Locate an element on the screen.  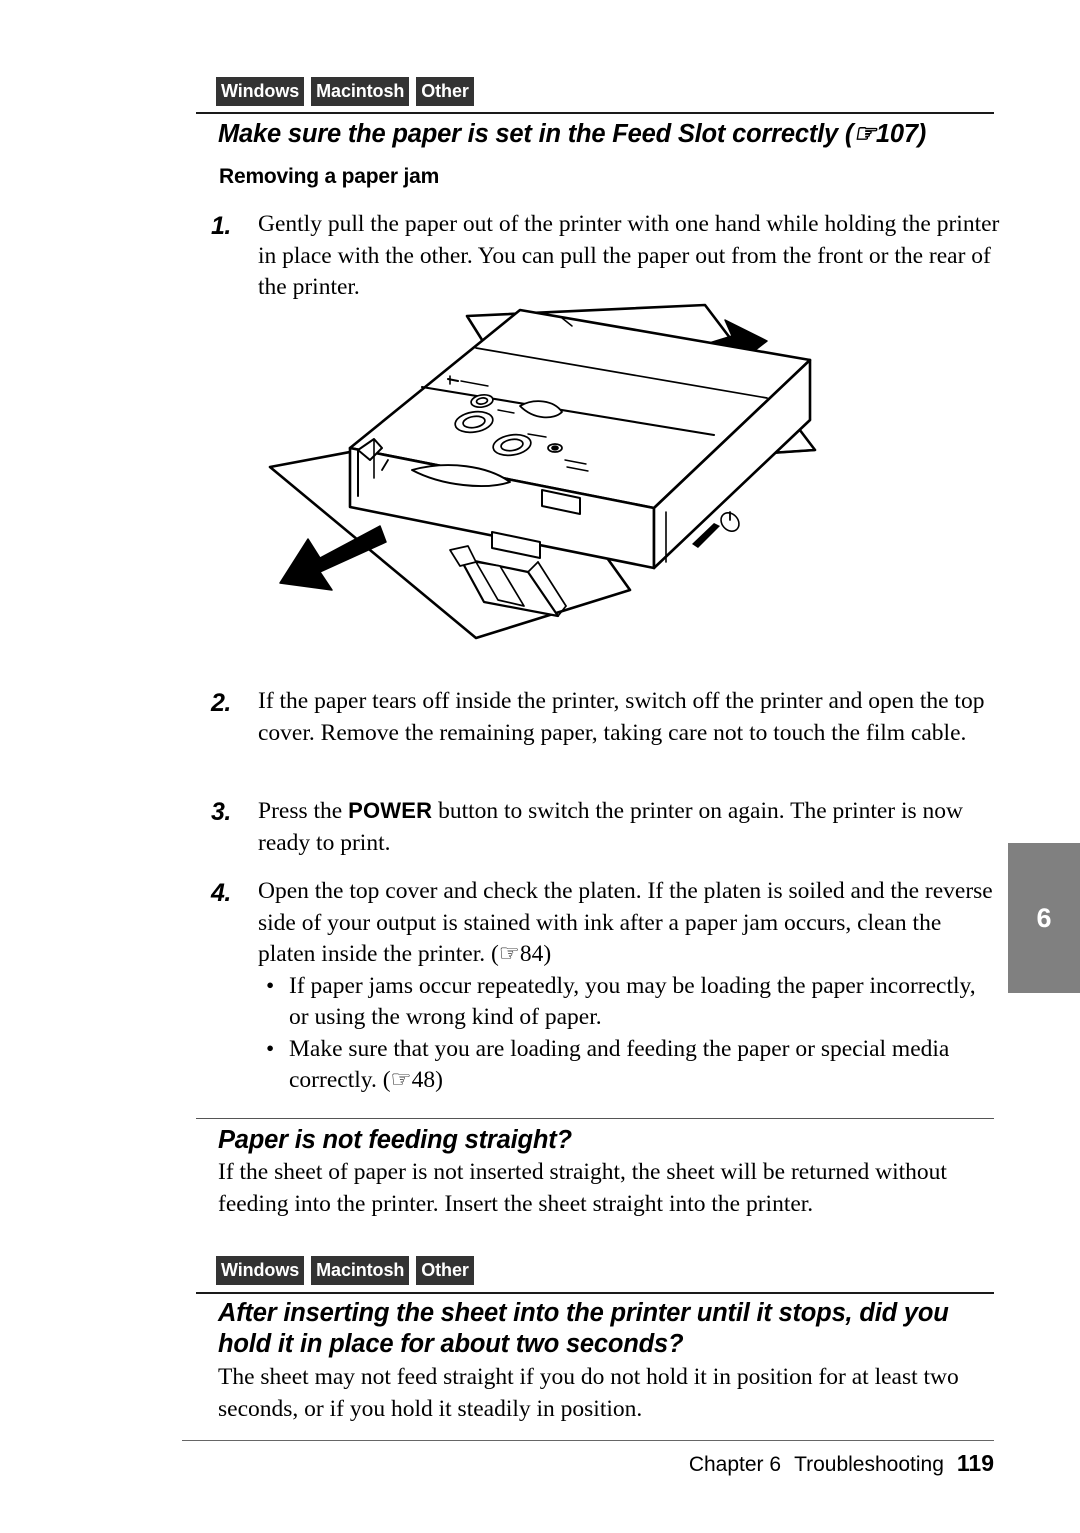
printer-paper-jam-illustration is located at coordinates (542, 470).